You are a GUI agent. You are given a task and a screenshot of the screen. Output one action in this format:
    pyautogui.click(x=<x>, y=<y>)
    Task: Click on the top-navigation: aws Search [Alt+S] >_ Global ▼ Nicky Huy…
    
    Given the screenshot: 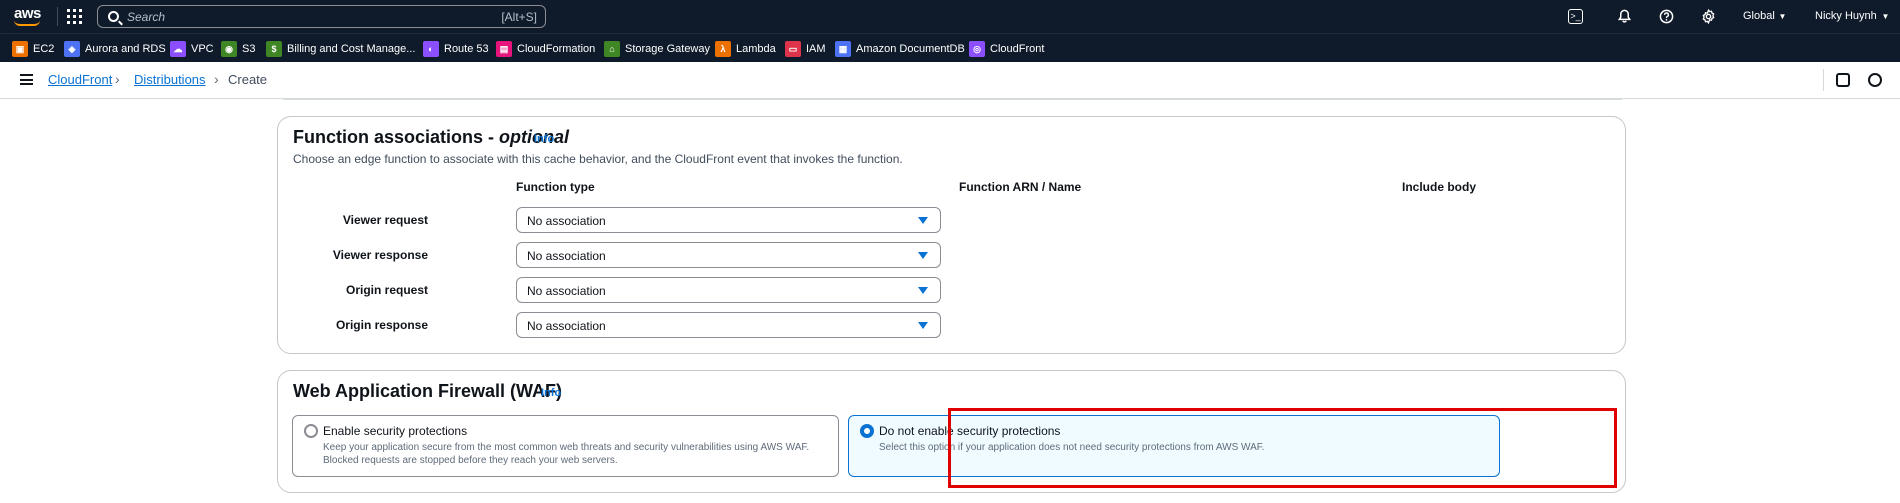 What is the action you would take?
    pyautogui.click(x=950, y=16)
    